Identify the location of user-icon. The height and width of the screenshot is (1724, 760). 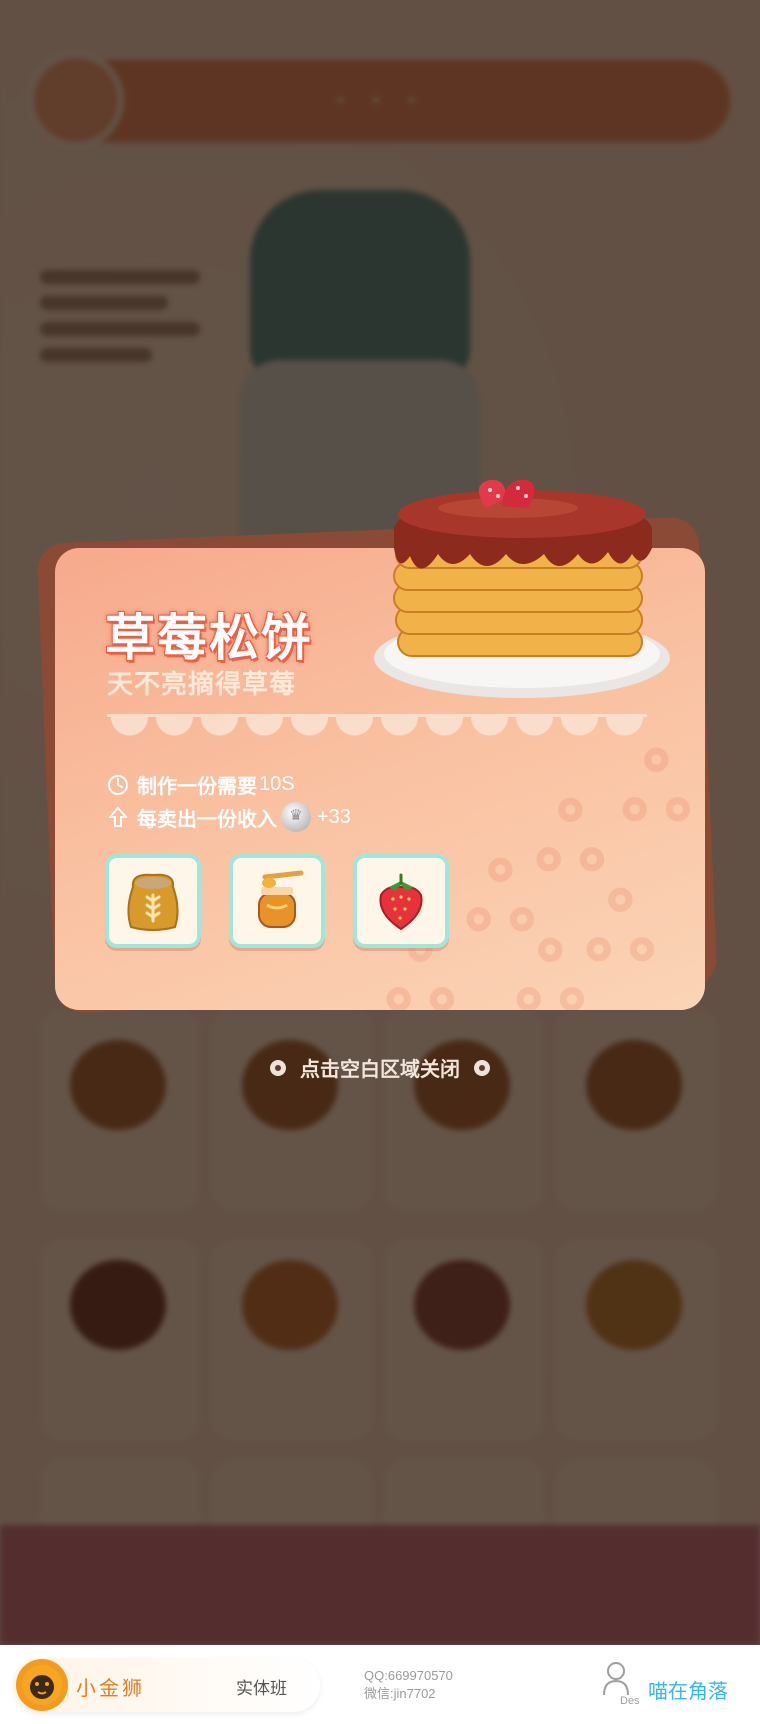
(616, 1678).